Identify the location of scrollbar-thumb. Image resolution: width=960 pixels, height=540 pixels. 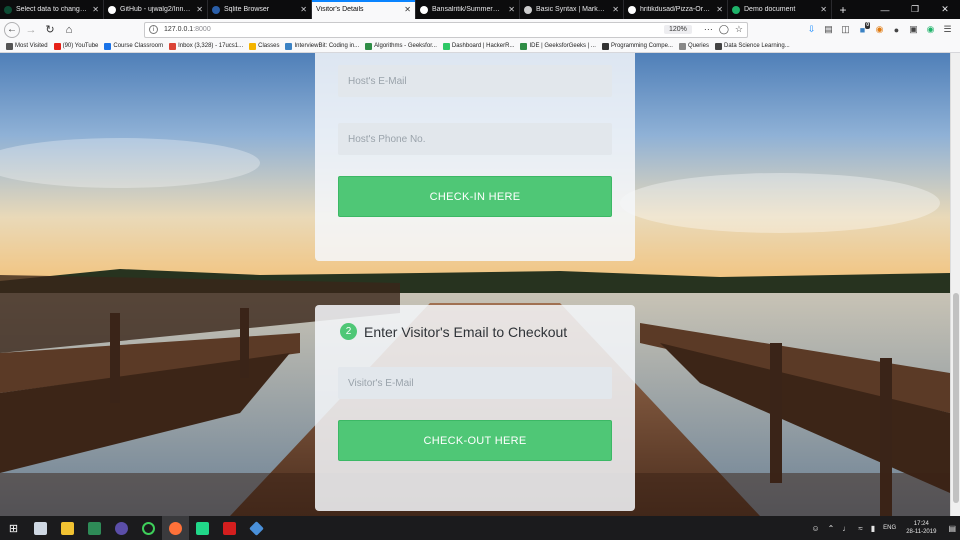
(956, 398).